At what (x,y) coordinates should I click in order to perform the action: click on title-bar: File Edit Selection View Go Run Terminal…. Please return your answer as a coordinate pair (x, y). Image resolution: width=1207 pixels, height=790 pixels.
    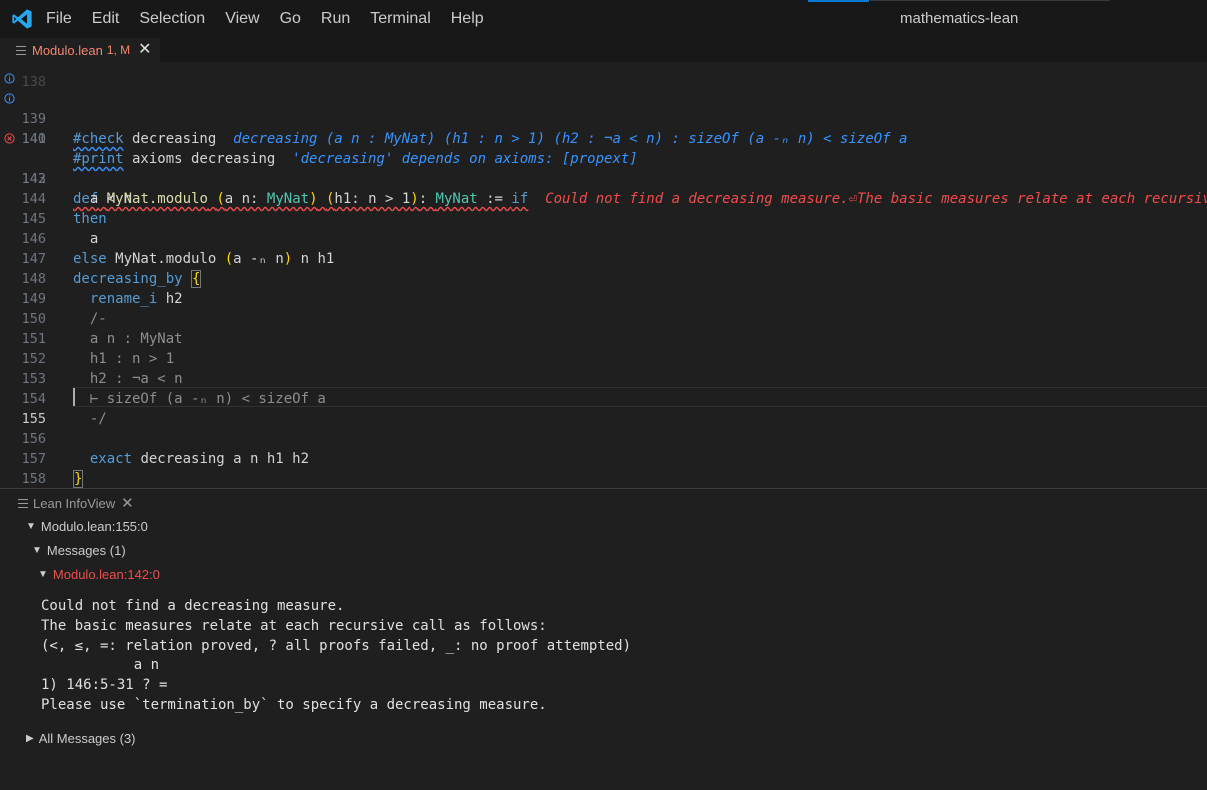
    Looking at the image, I should click on (603, 19).